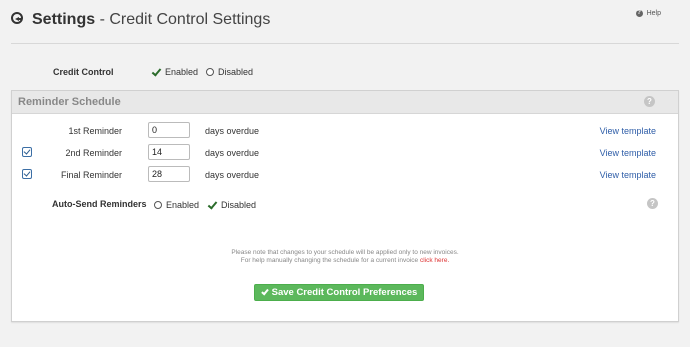 This screenshot has height=347, width=690. What do you see at coordinates (639, 13) in the screenshot?
I see `help-icon: ?` at bounding box center [639, 13].